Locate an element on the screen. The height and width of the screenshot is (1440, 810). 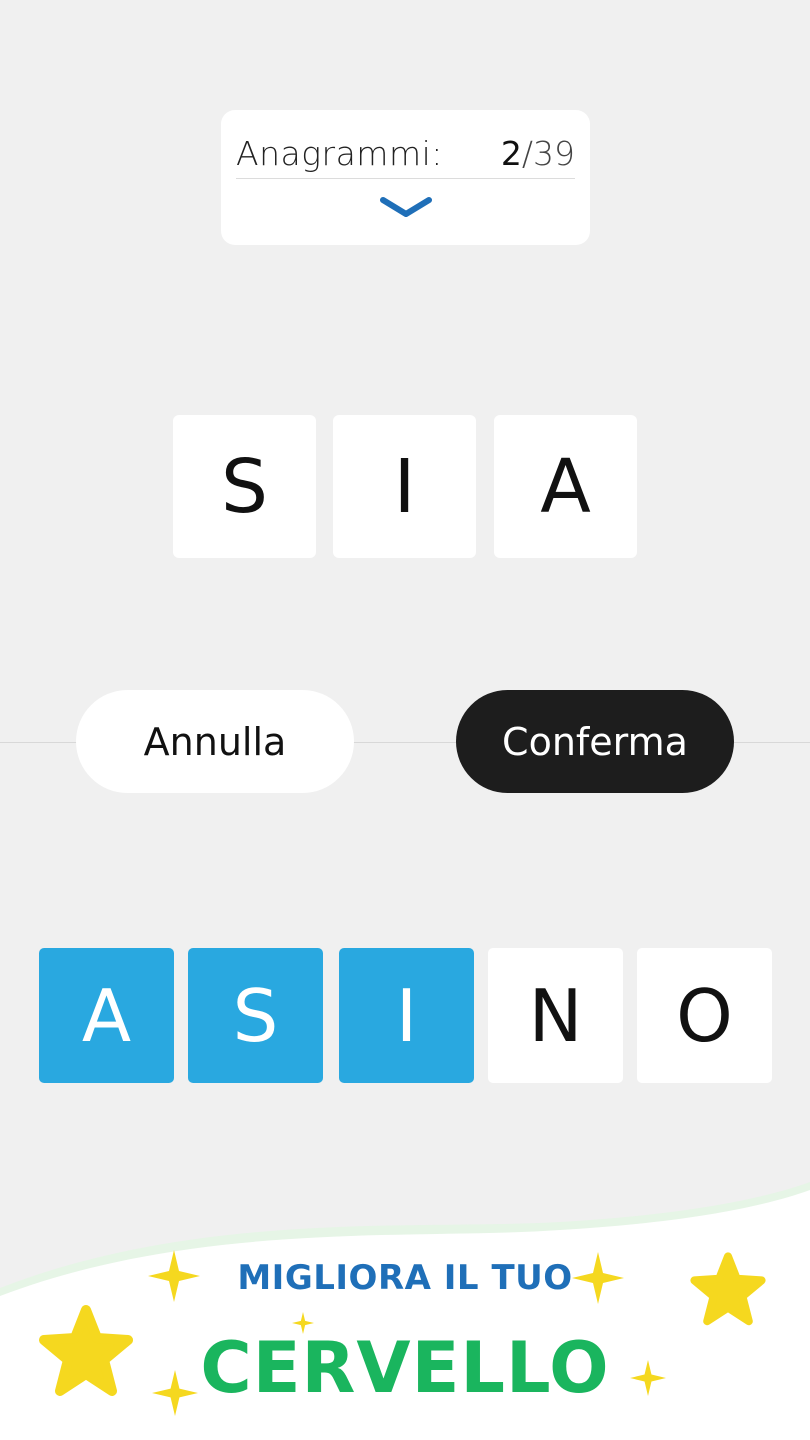
answer-tile: A is located at coordinates (565, 486).